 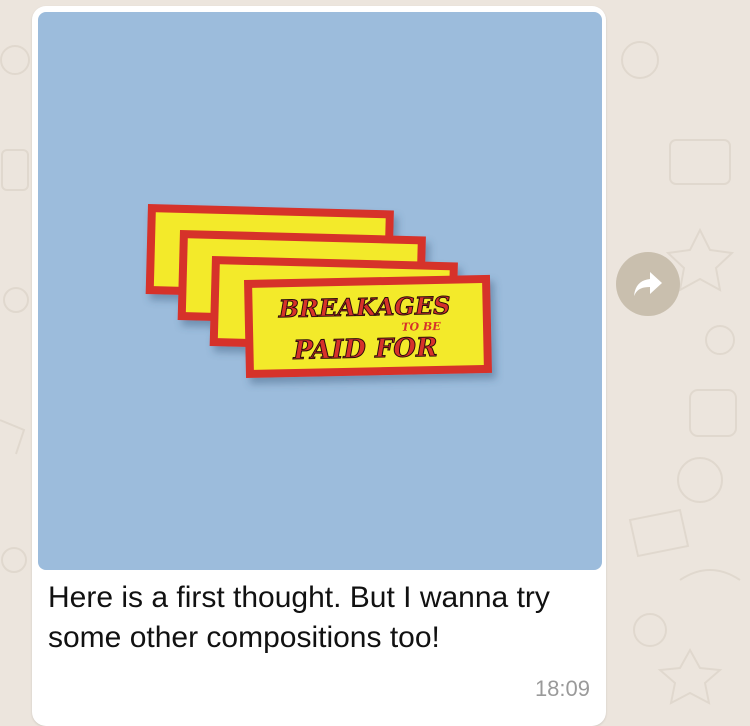 I want to click on forward-arrow-icon, so click(x=648, y=284).